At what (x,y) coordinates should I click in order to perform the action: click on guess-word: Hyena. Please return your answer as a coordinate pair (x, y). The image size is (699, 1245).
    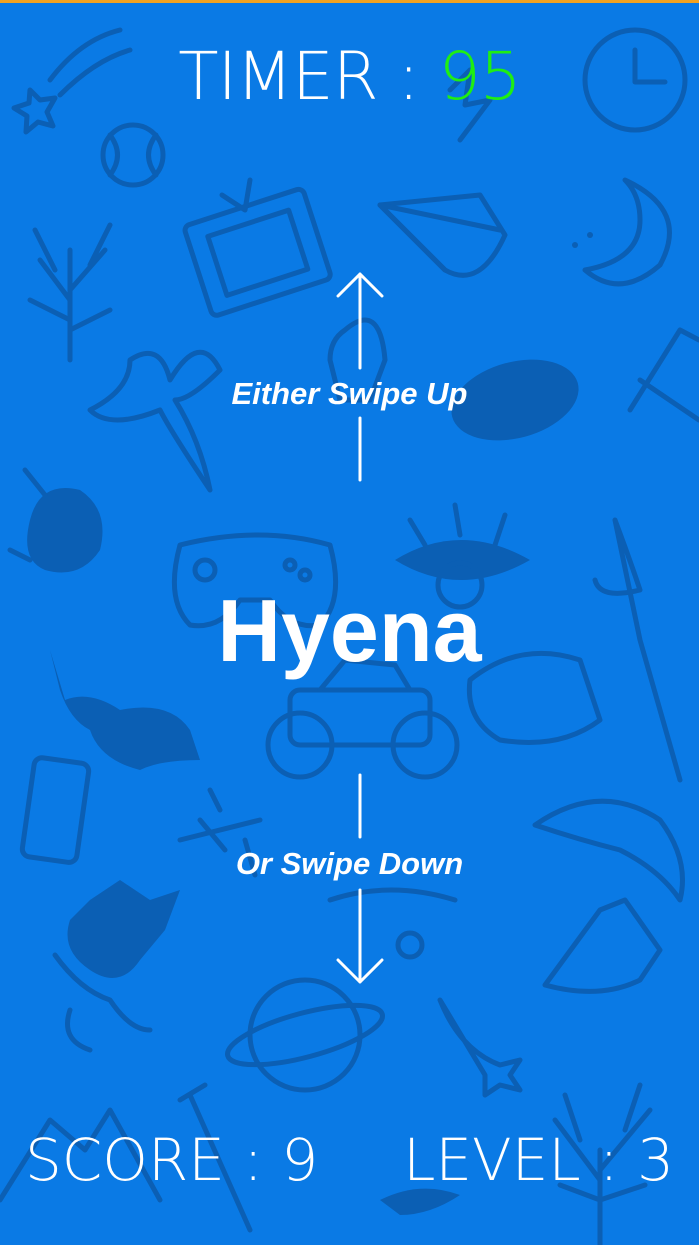
    Looking at the image, I should click on (349, 630).